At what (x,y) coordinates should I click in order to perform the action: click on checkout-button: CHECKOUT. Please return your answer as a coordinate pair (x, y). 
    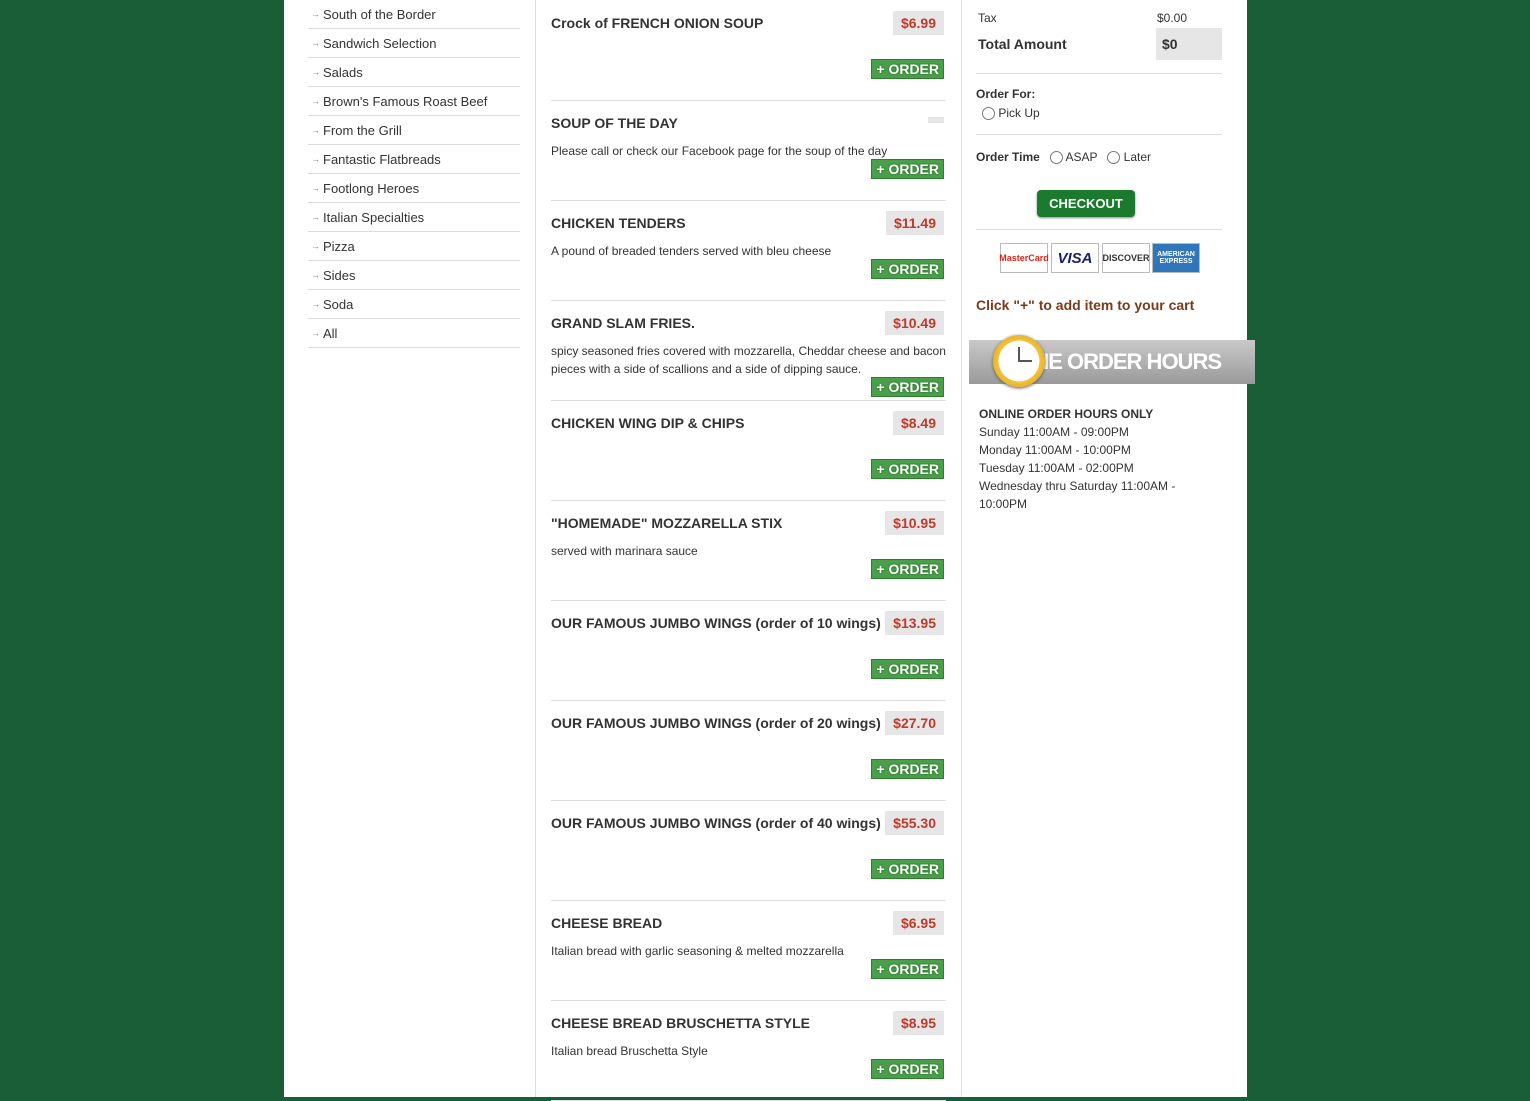
    Looking at the image, I should click on (1086, 203).